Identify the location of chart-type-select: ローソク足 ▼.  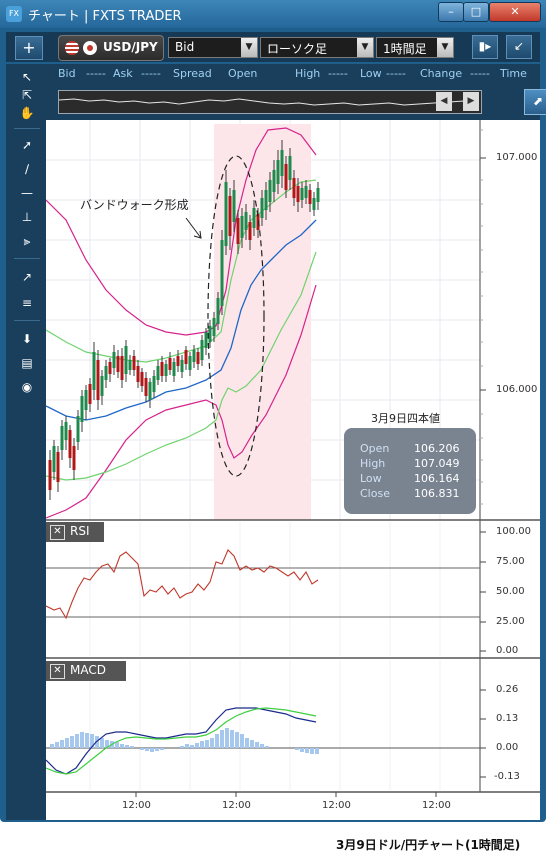
(317, 47).